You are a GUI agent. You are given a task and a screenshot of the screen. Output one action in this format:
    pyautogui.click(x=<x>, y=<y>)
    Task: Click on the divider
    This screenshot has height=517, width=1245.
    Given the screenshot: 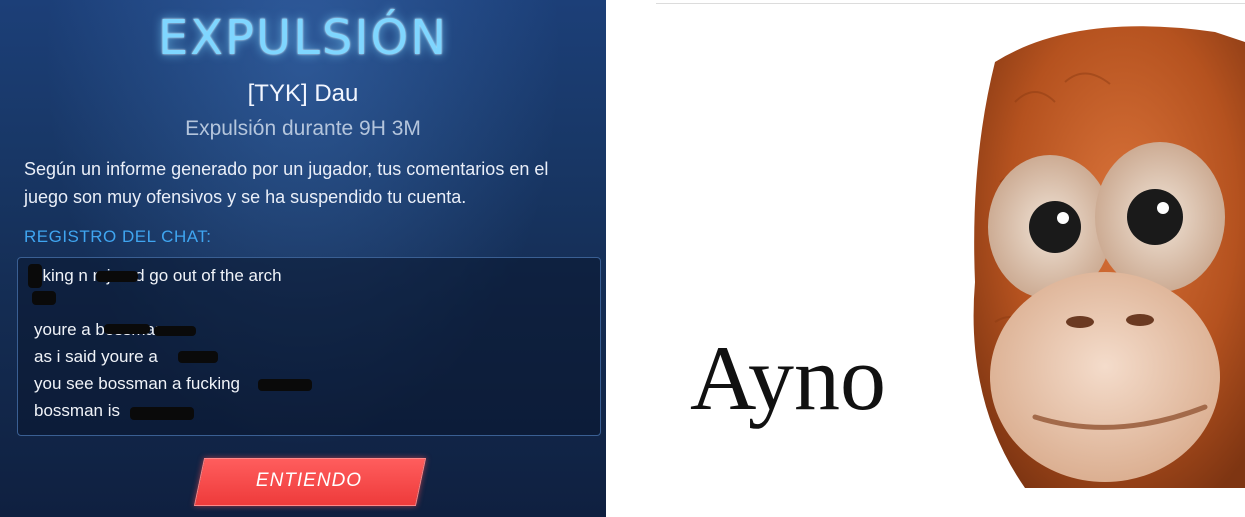 What is the action you would take?
    pyautogui.click(x=950, y=3)
    